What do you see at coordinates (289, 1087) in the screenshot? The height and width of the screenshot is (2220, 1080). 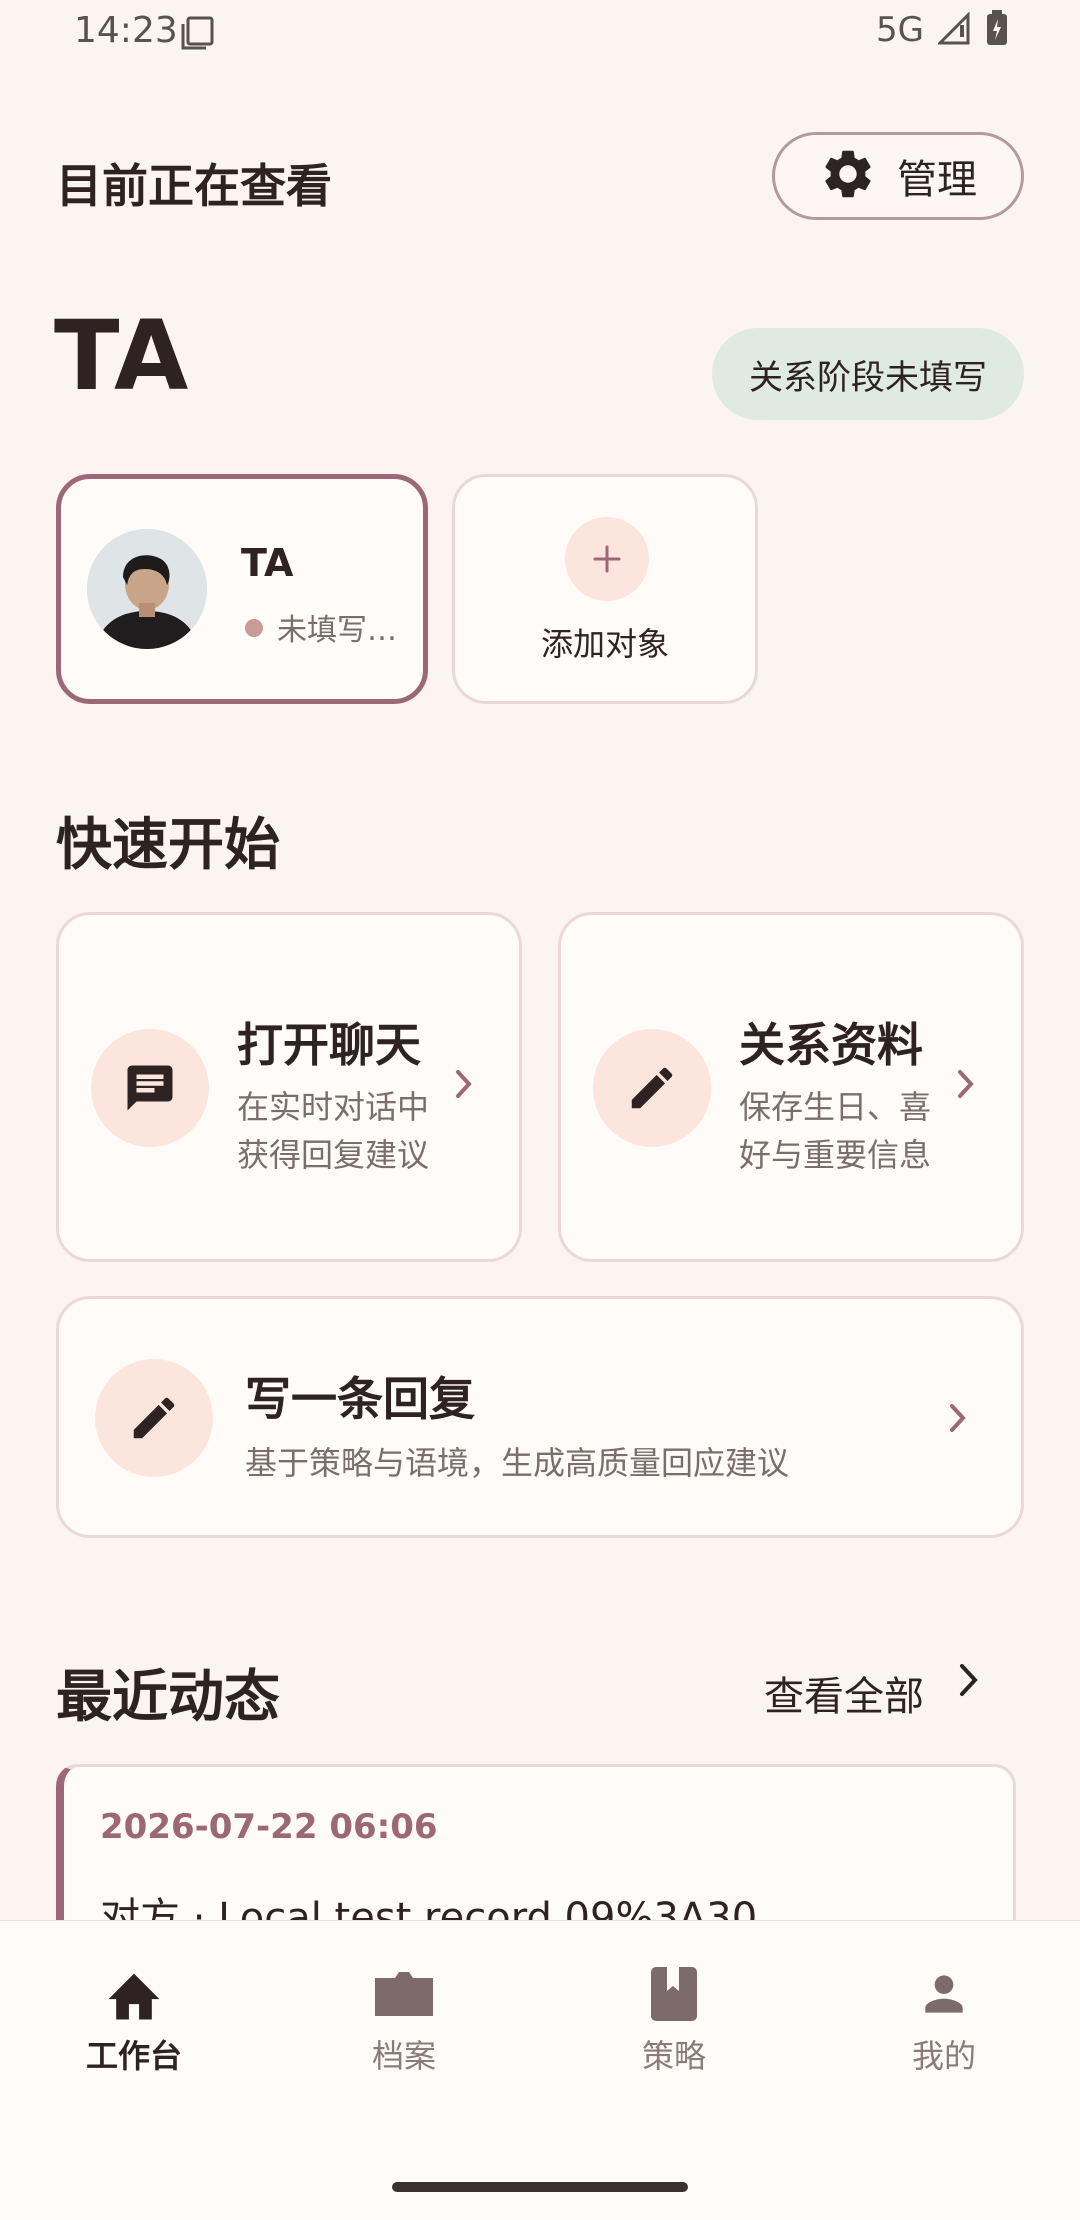 I see `open-chat-card: 打开聊天 在实时对话中 获得回复建议` at bounding box center [289, 1087].